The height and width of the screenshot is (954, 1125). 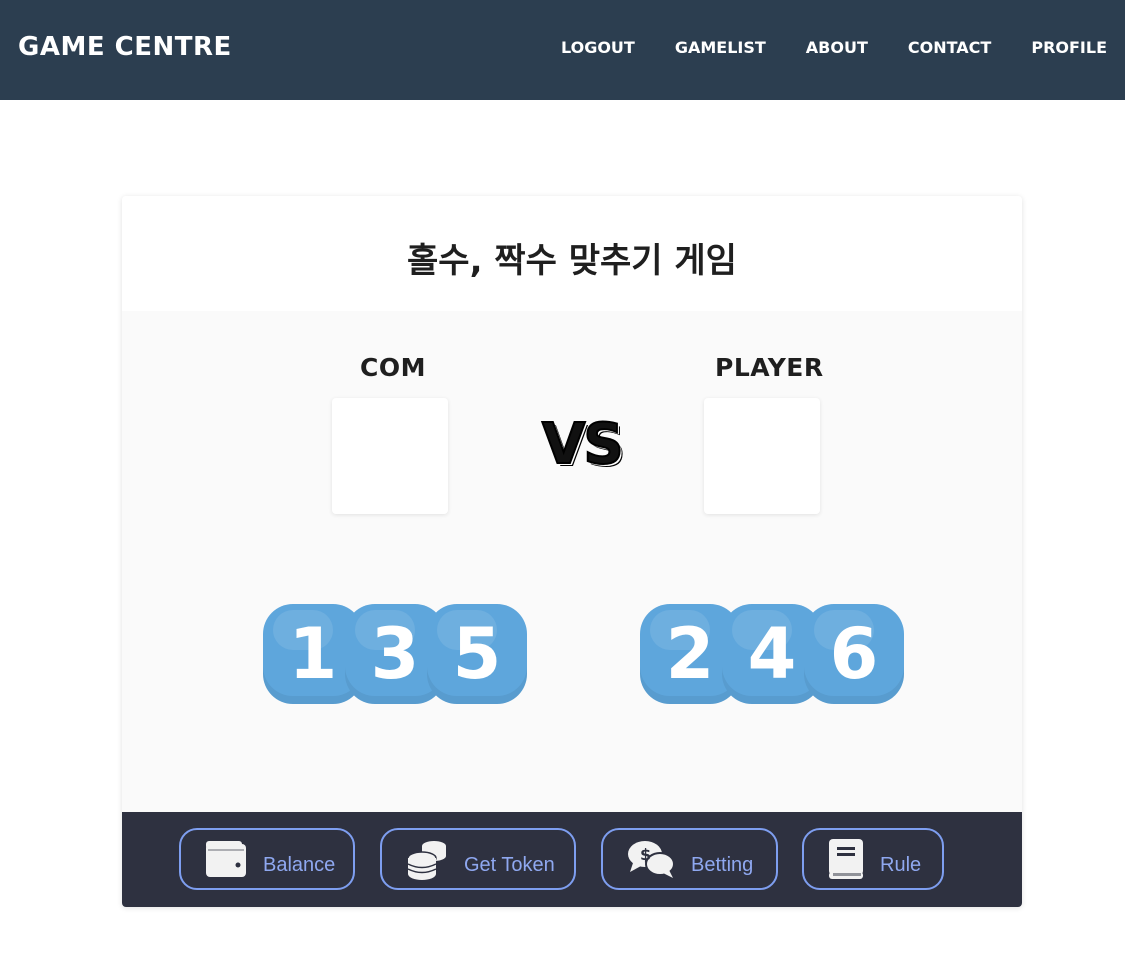 What do you see at coordinates (689, 859) in the screenshot?
I see `betting-button: $ Betting` at bounding box center [689, 859].